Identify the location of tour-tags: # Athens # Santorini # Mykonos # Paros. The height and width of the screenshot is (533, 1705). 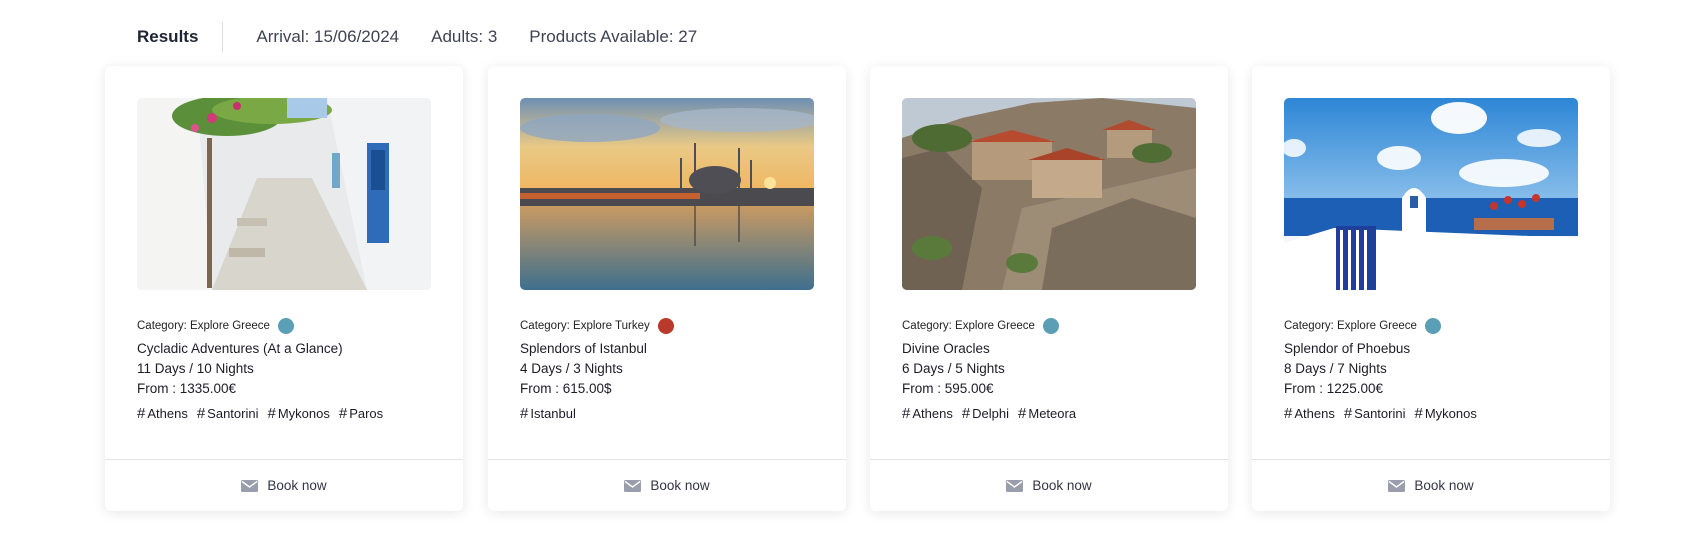
(264, 413).